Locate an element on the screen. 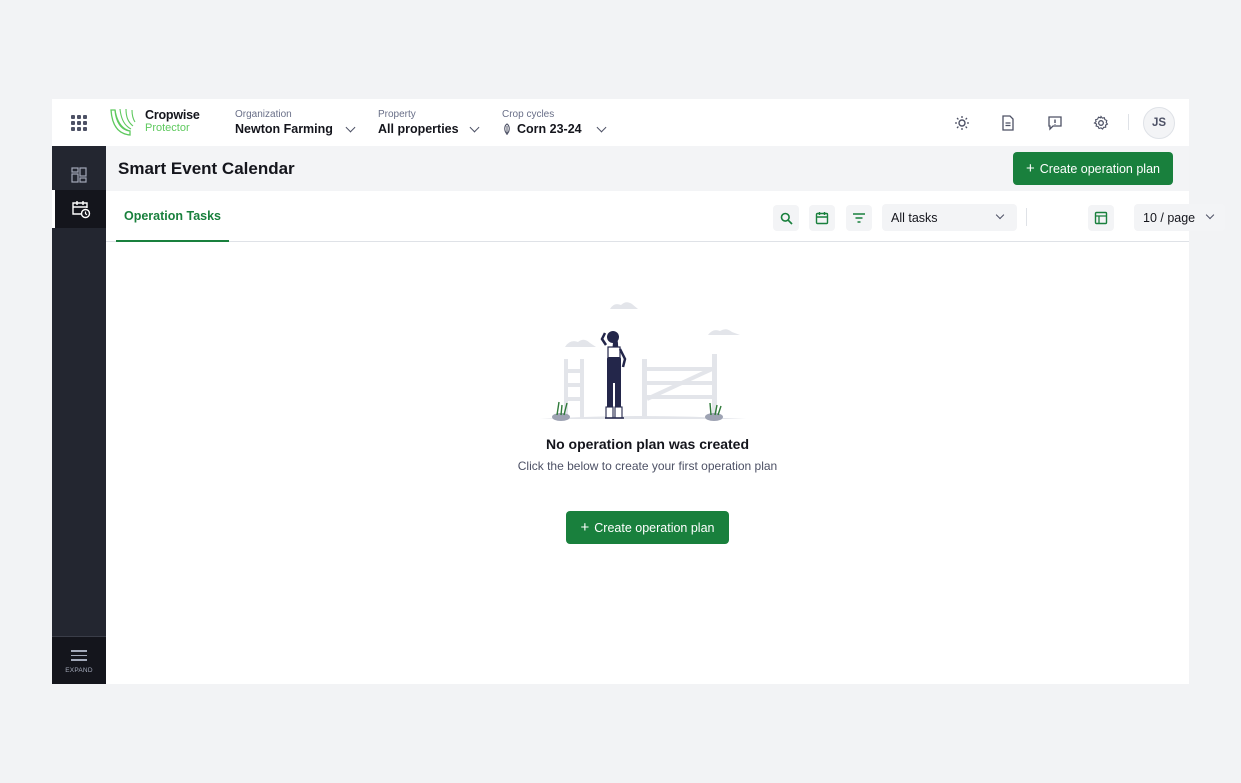  tasks-toolbar: Operation Tasks All tasks 10 / page is located at coordinates (665, 216).